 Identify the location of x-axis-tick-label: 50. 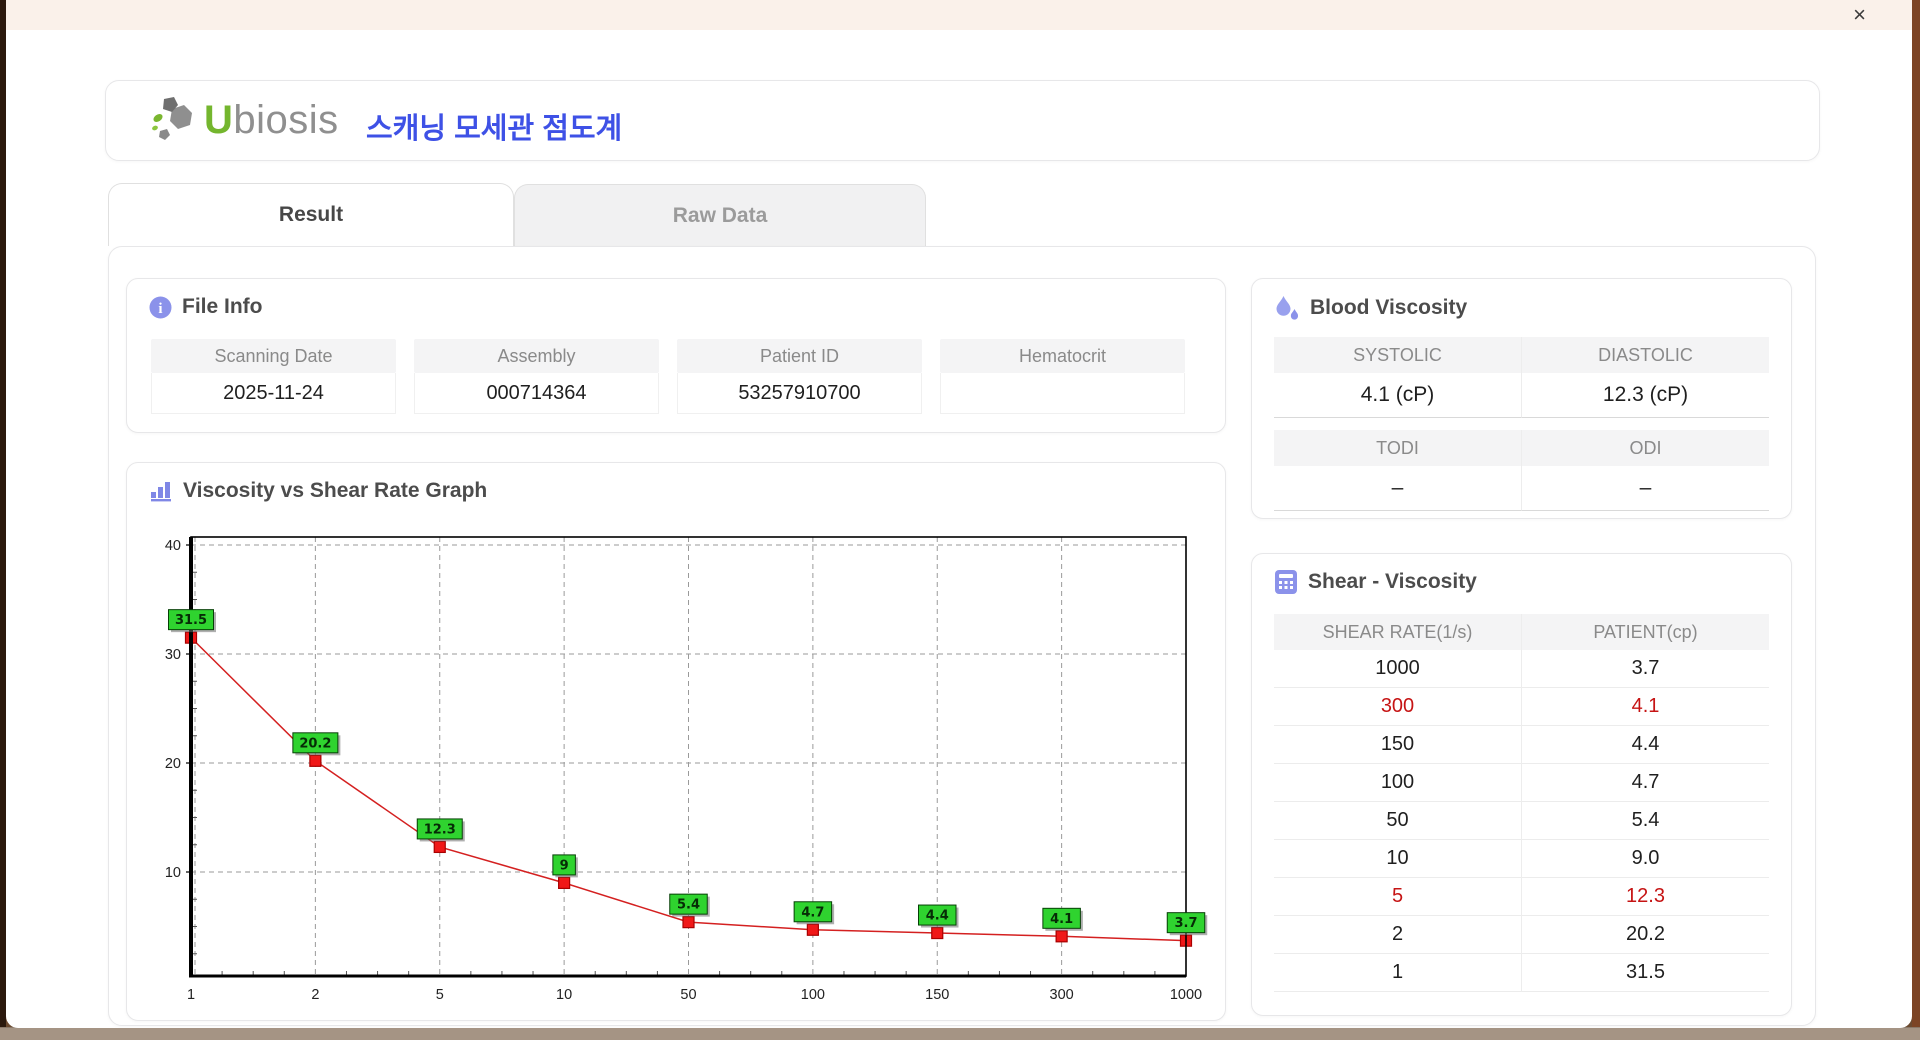
(688, 995).